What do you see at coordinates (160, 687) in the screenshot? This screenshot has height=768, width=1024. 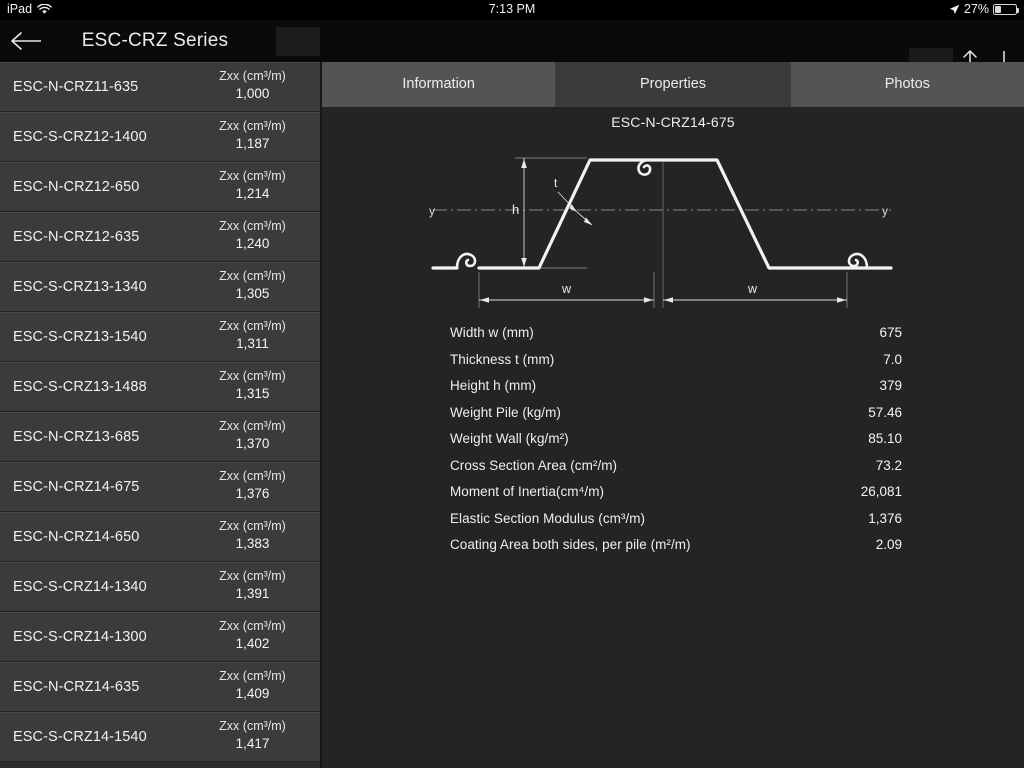 I see `list-item: ESC-N-CRZ14-635 Zxx (cm³/m) 1,409` at bounding box center [160, 687].